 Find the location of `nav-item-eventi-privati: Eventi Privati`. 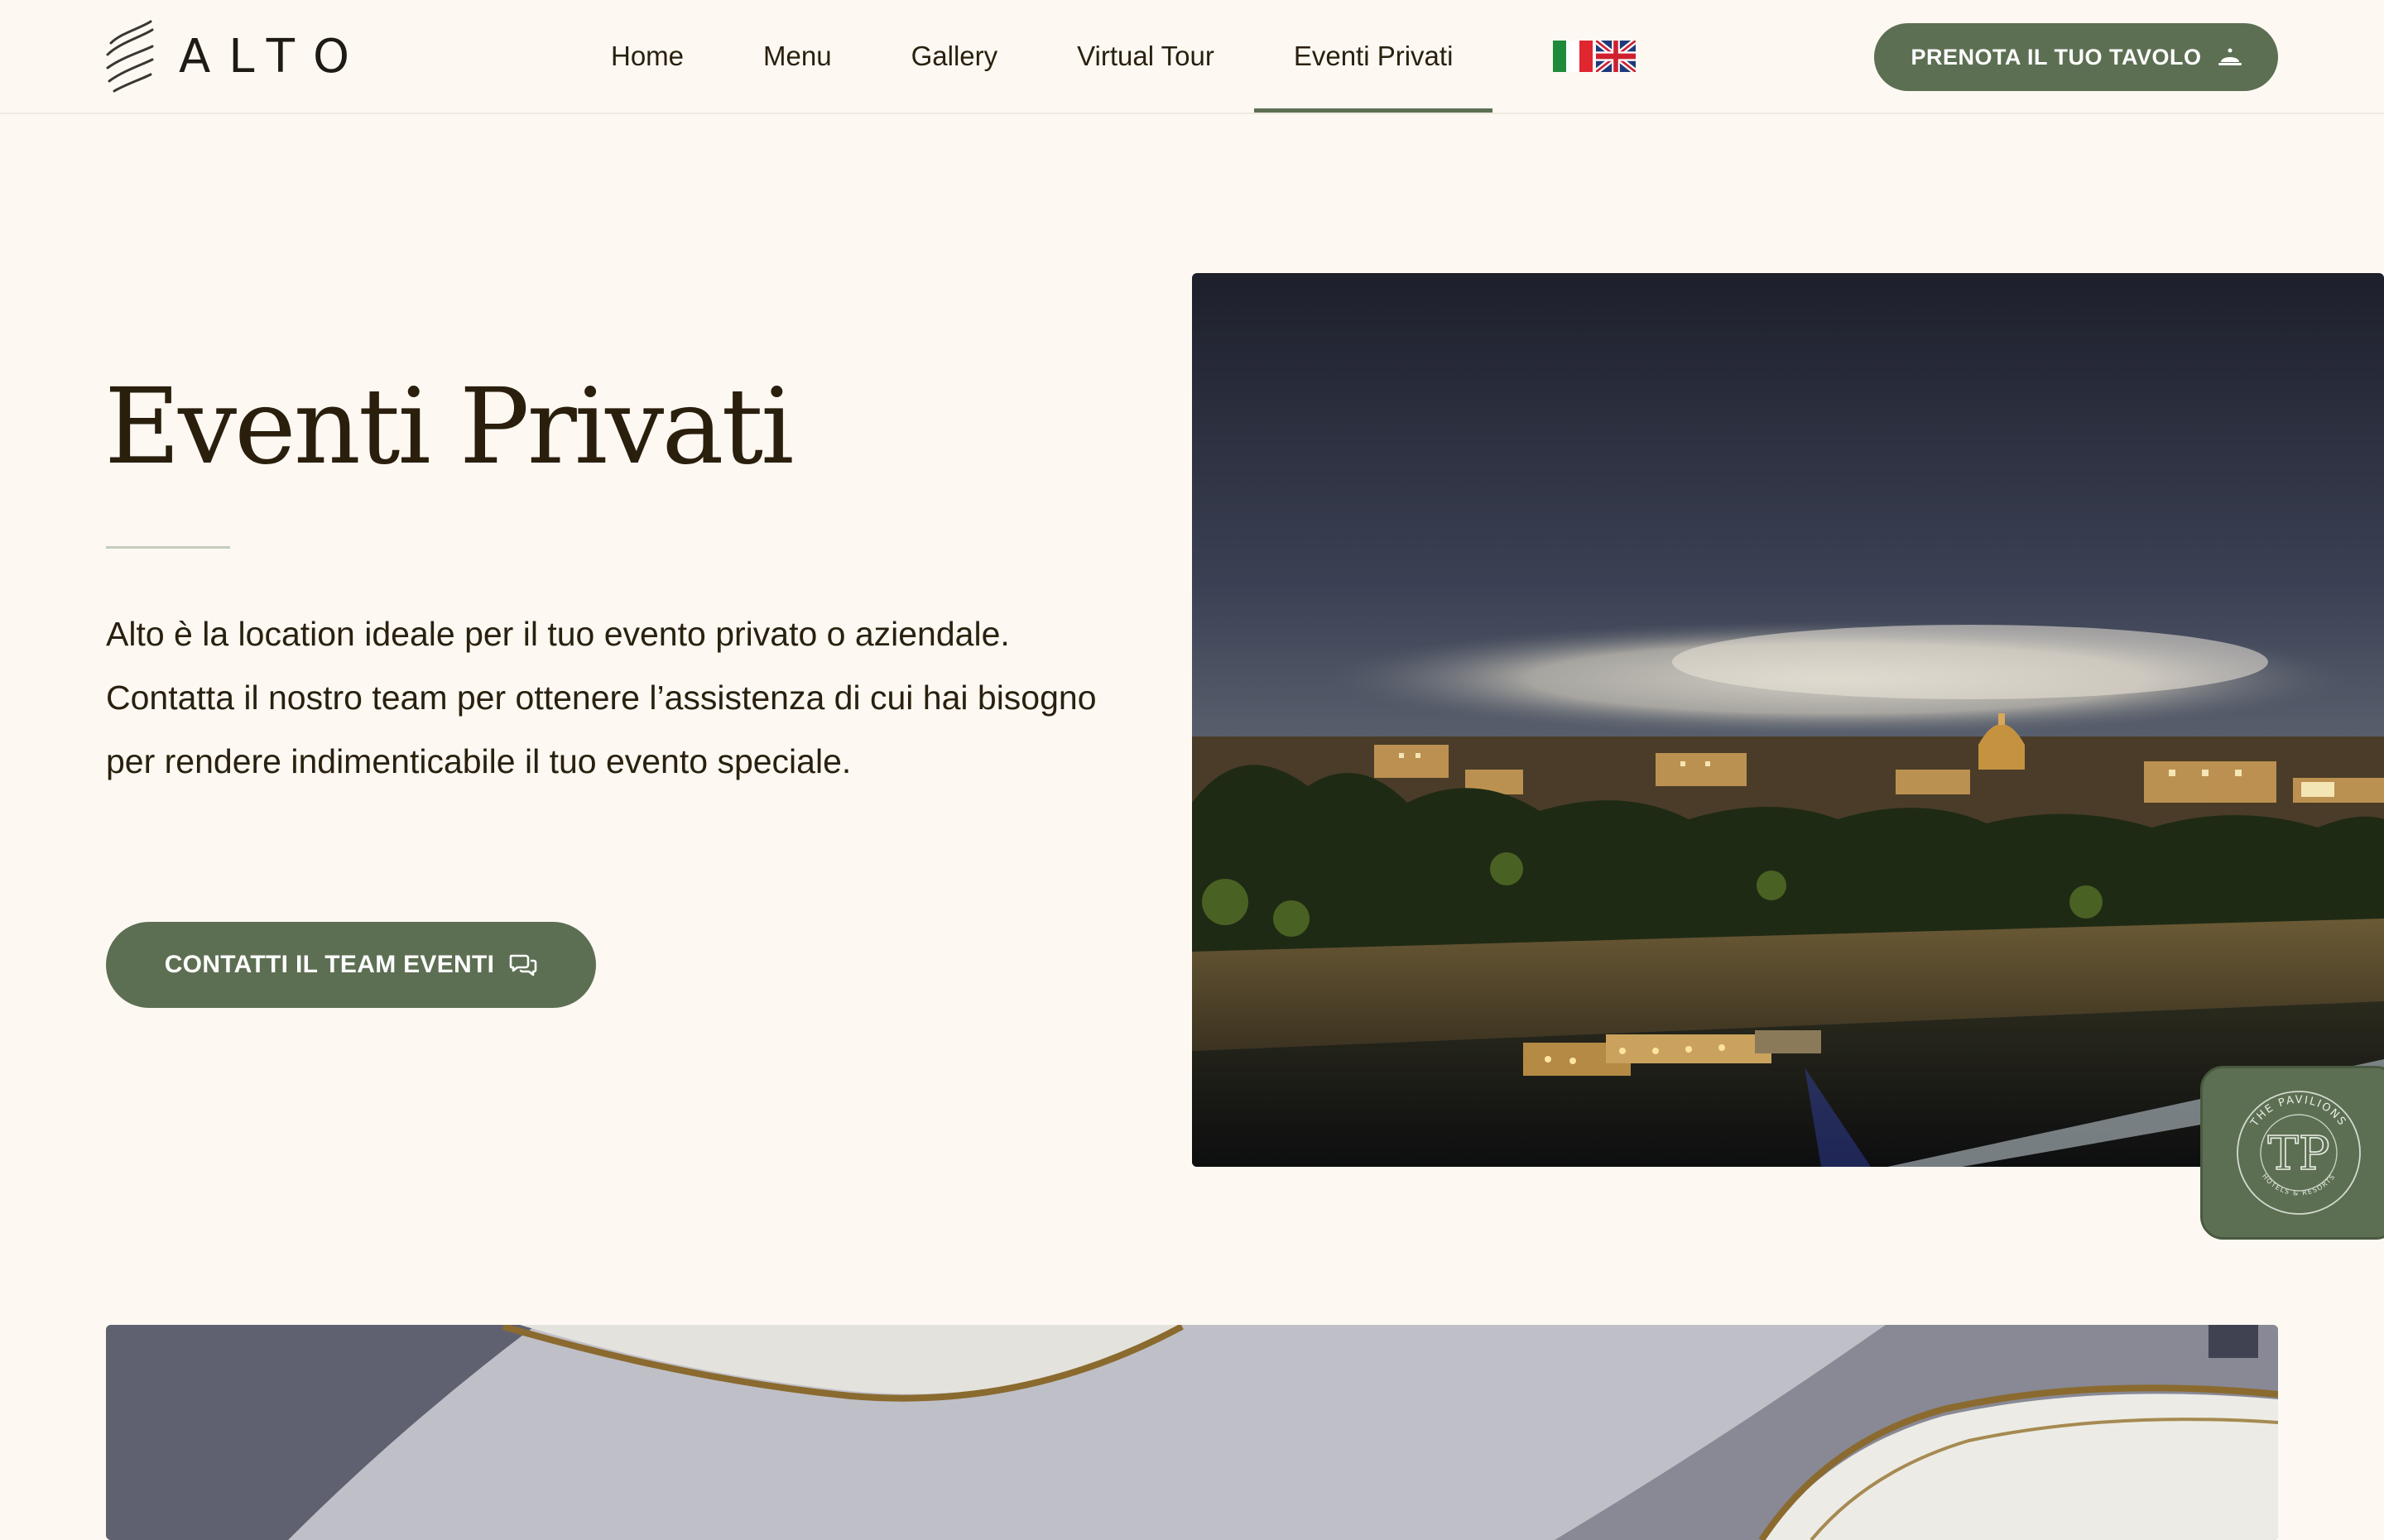

nav-item-eventi-privati: Eventi Privati is located at coordinates (1373, 57).